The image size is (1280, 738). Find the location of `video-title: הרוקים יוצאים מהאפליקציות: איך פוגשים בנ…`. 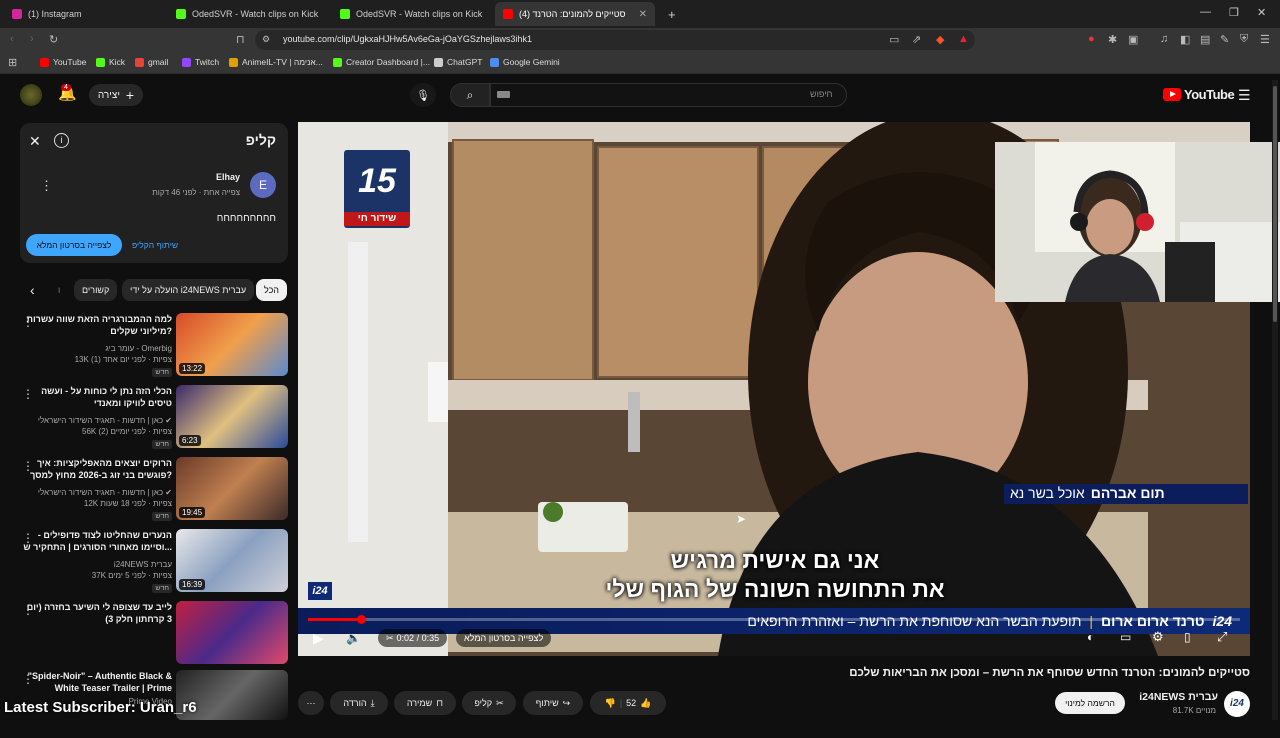

video-title: הרוקים יוצאים מהאפליקציות: איך פוגשים בנ… is located at coordinates (97, 469).